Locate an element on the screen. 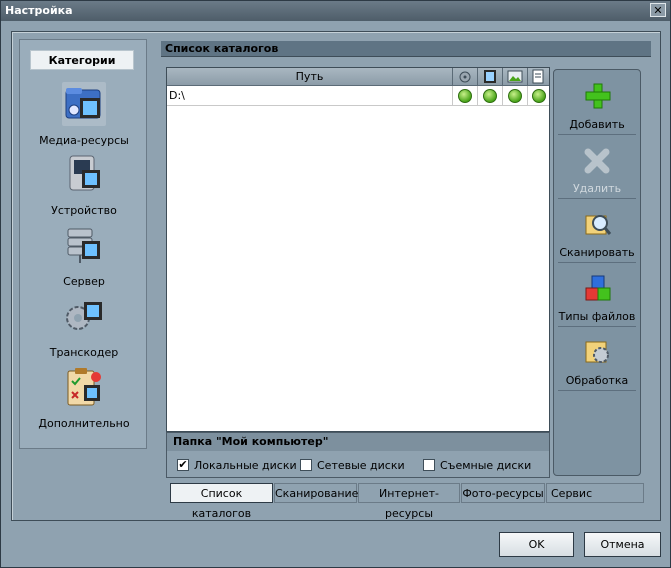  category-device: Устройство is located at coordinates (84, 187).